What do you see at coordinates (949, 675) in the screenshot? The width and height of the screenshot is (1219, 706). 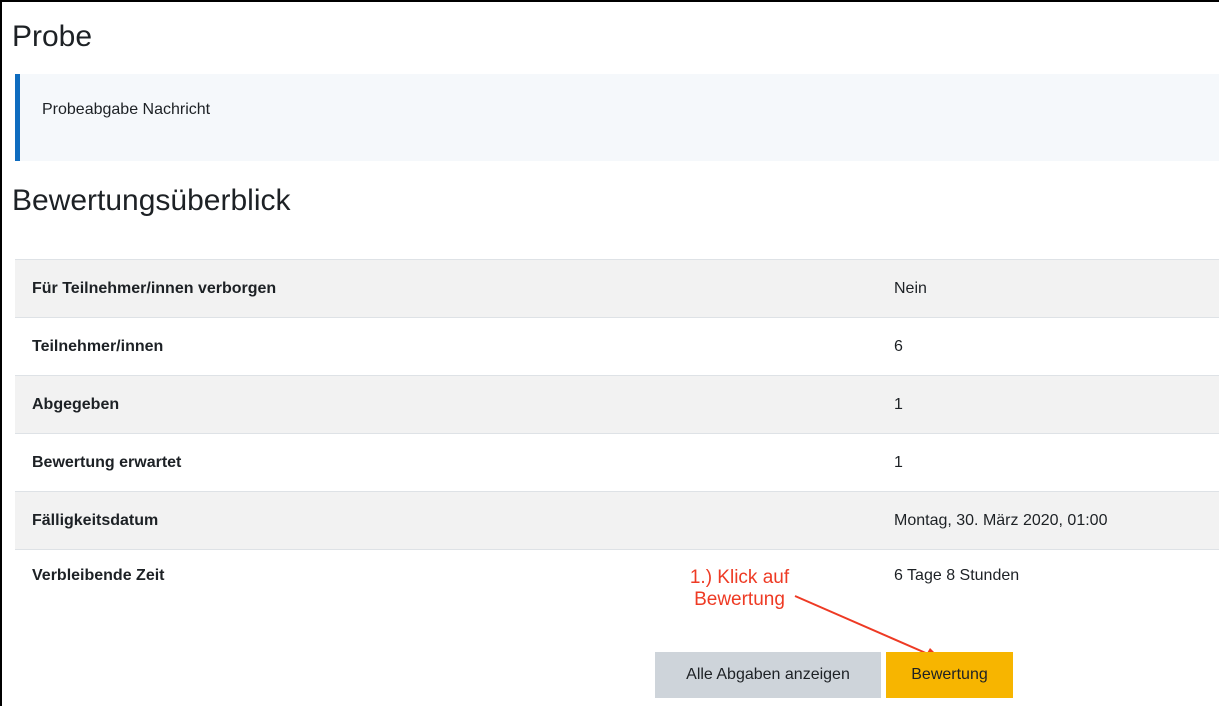 I see `grade-button: Bewertung` at bounding box center [949, 675].